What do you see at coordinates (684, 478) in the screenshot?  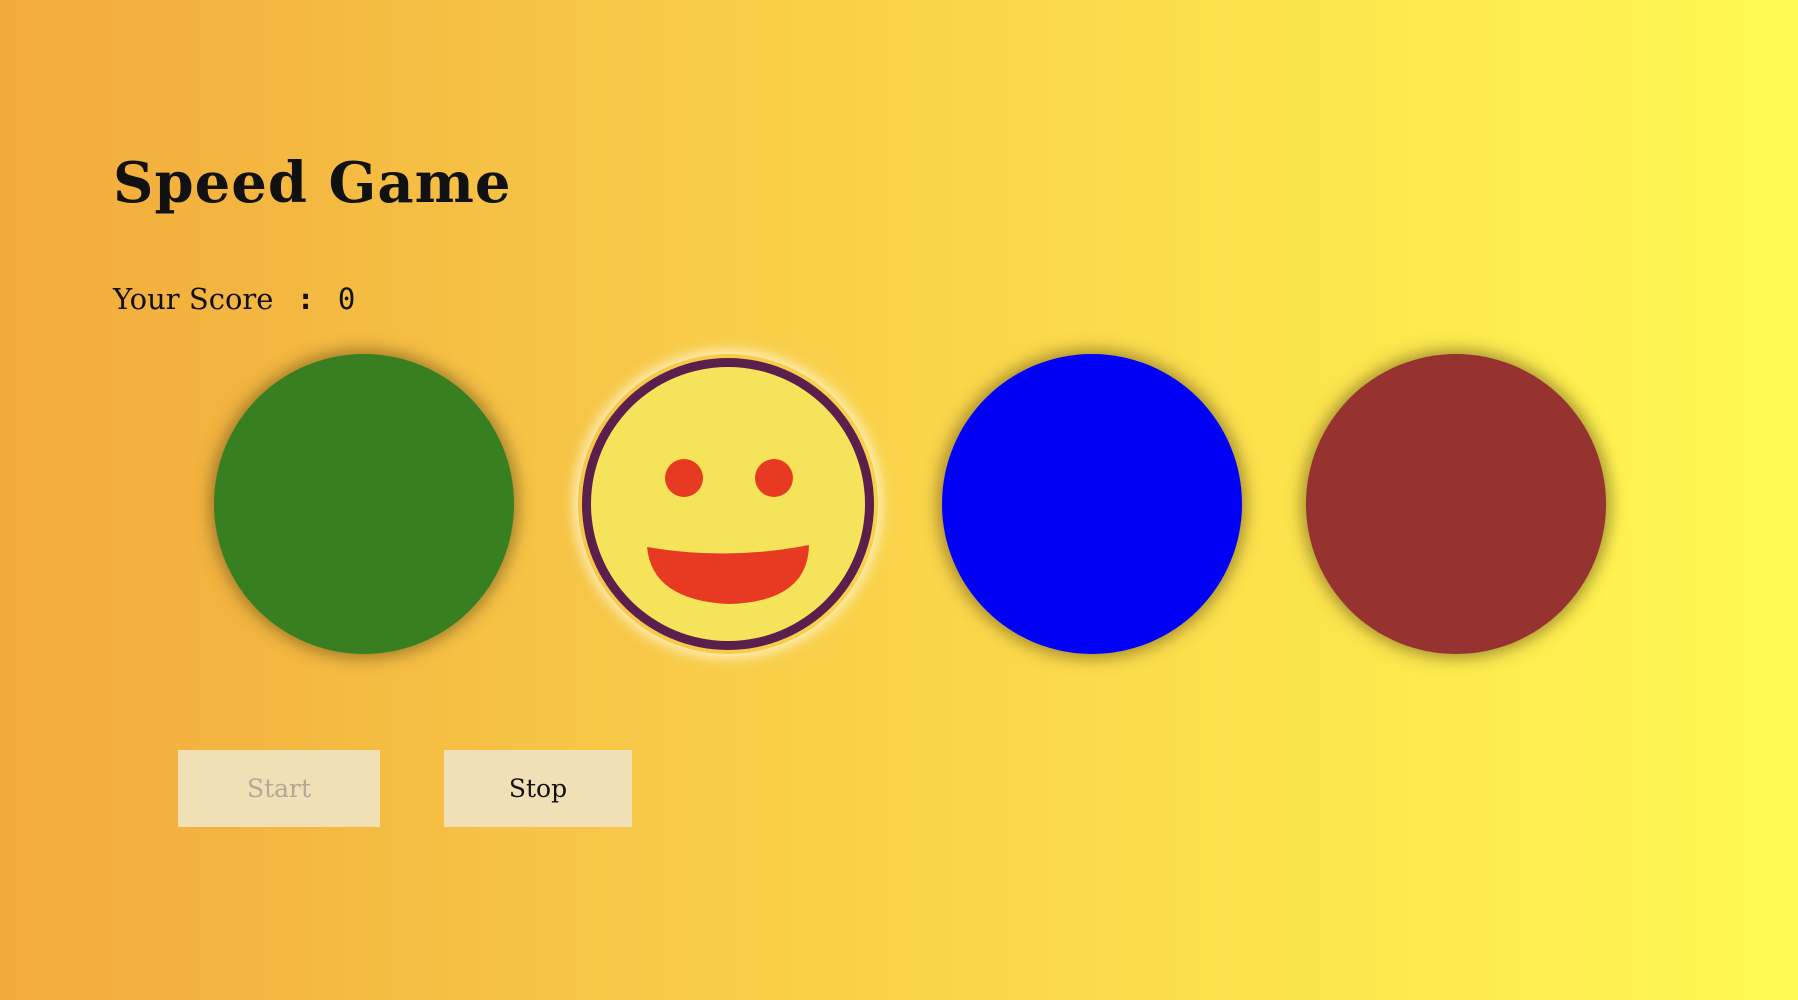 I see `smiley-left-eye` at bounding box center [684, 478].